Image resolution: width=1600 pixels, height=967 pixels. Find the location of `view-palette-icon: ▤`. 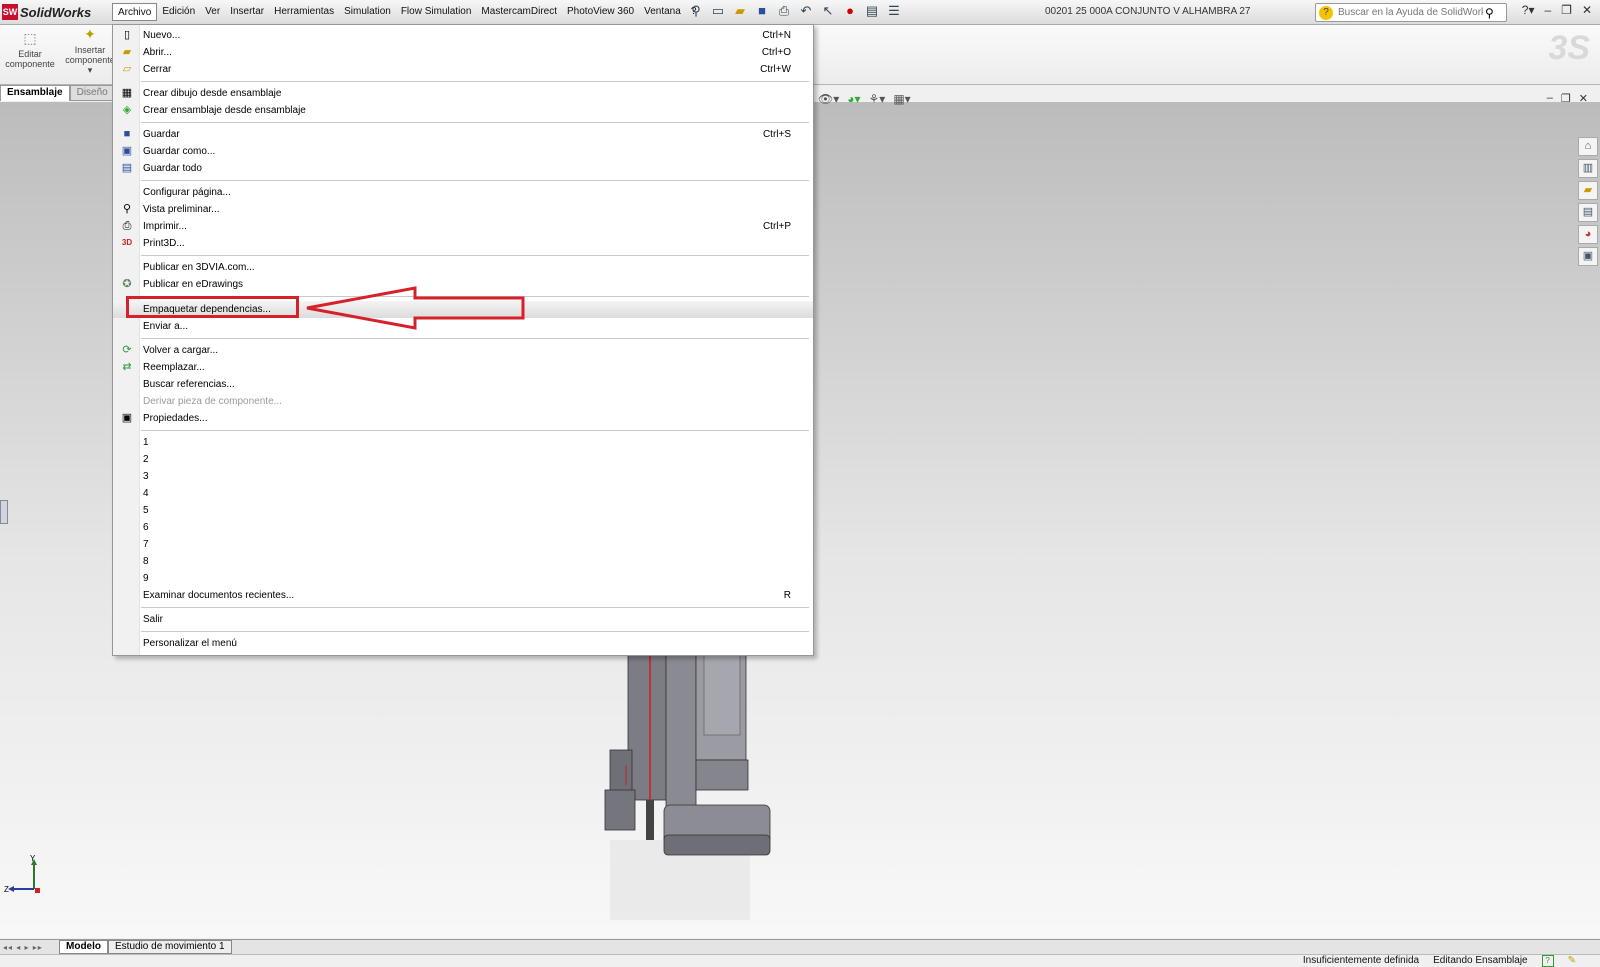

view-palette-icon: ▤ is located at coordinates (1588, 212).